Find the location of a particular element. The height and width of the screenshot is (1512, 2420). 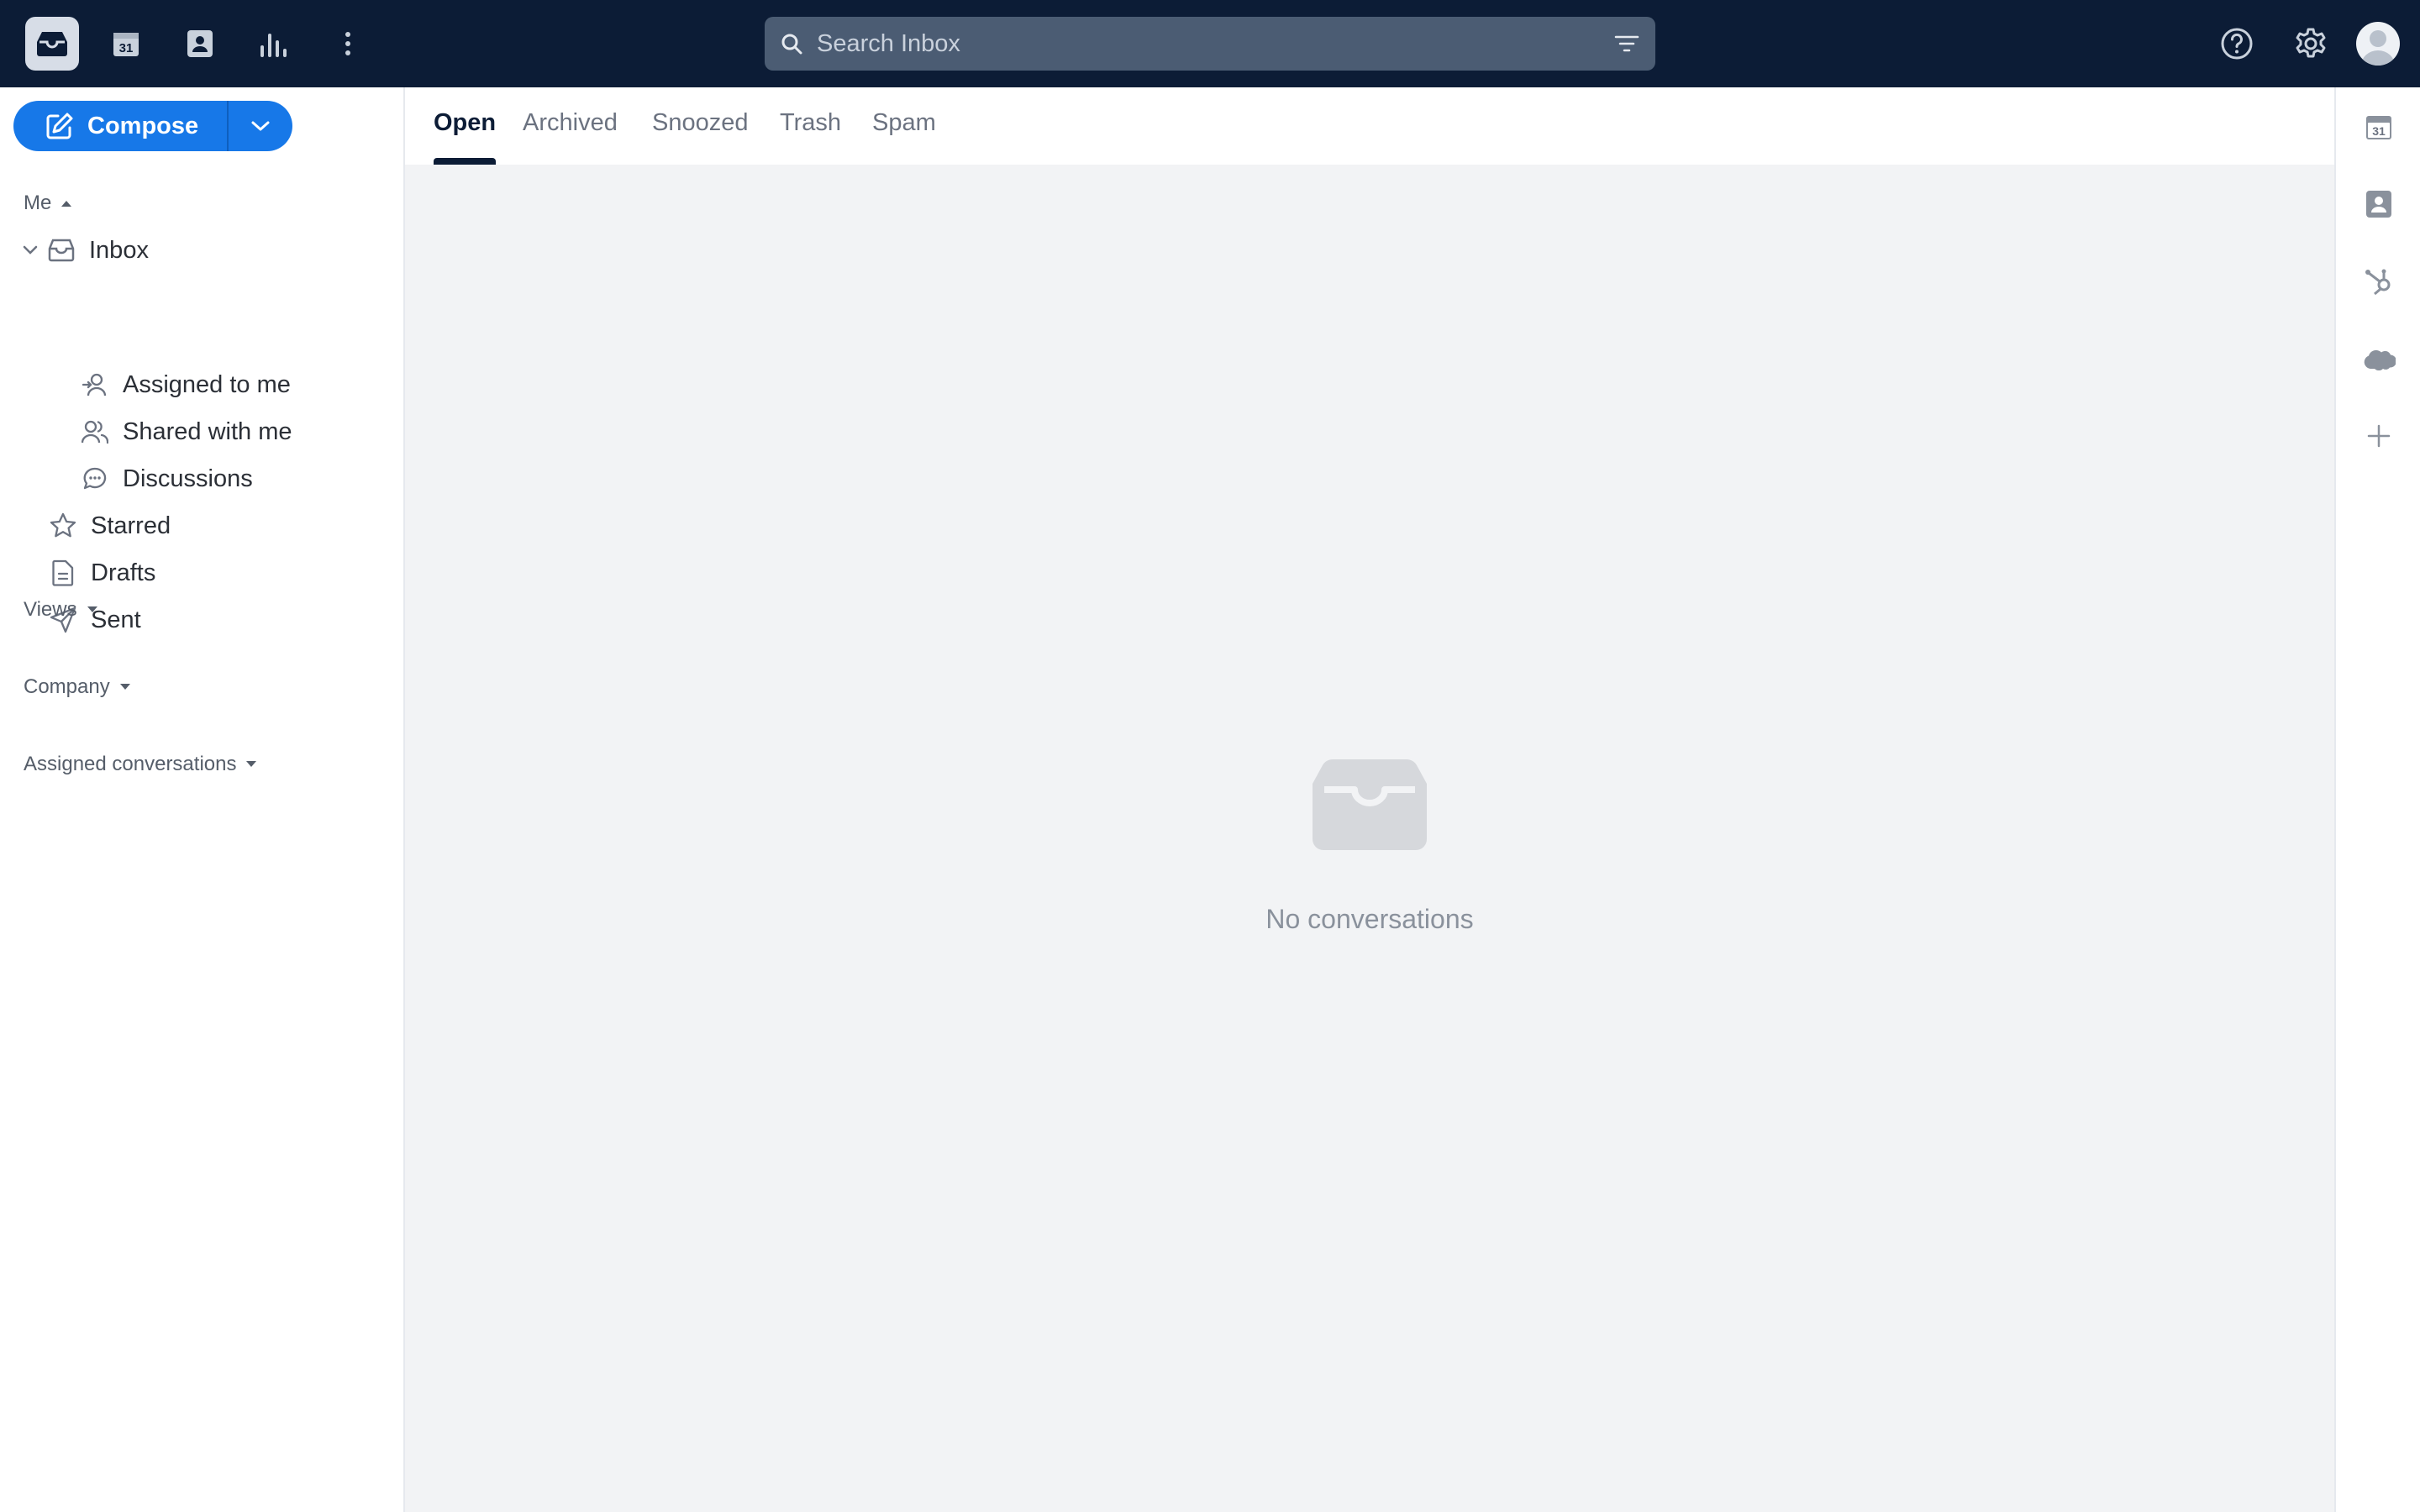

more-apps-button is located at coordinates (348, 44).